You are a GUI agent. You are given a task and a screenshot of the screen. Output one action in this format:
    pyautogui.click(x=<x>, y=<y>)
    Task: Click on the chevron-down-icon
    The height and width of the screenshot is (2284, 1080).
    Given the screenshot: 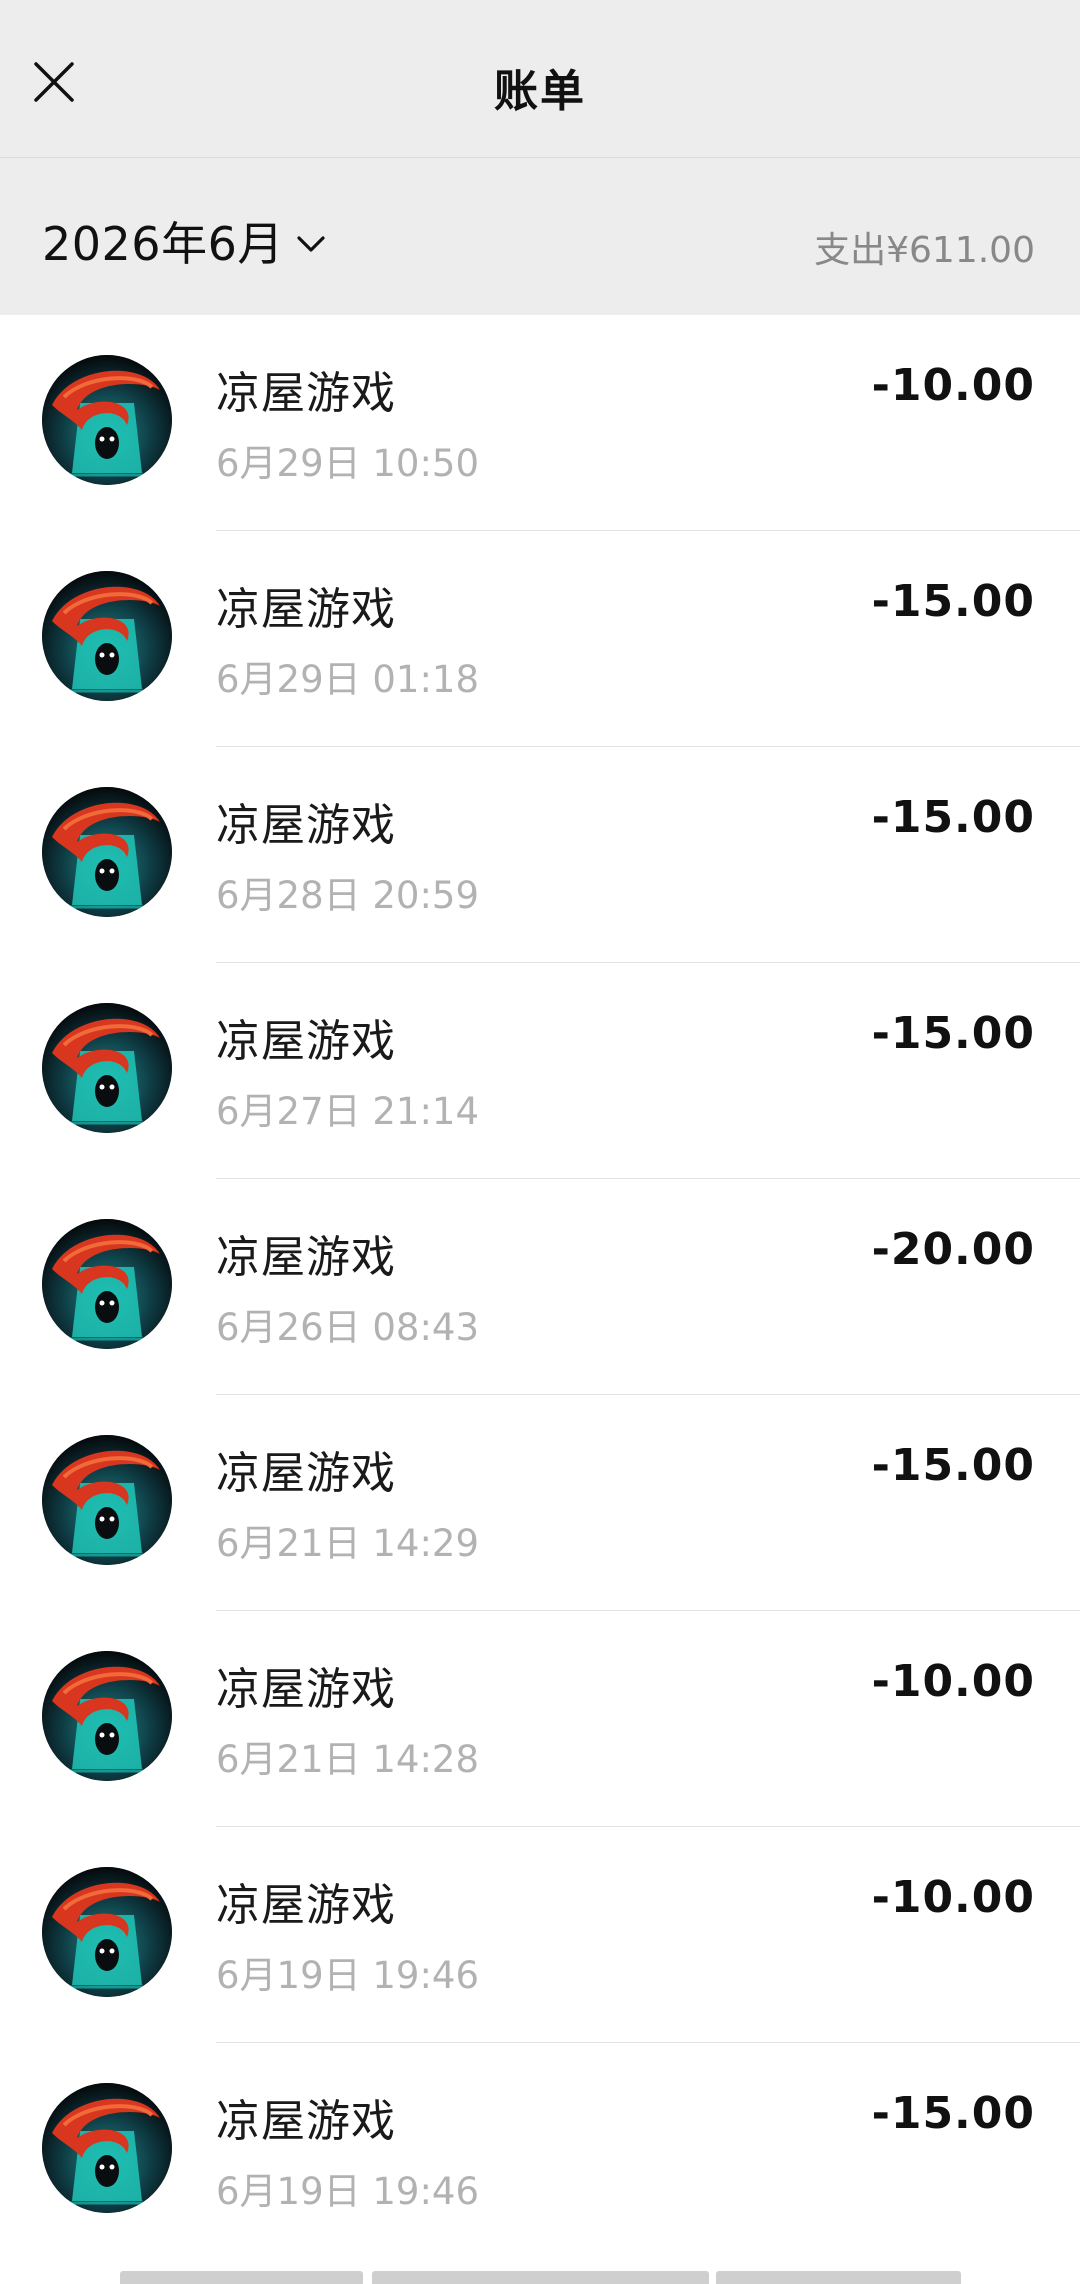 What is the action you would take?
    pyautogui.click(x=311, y=244)
    